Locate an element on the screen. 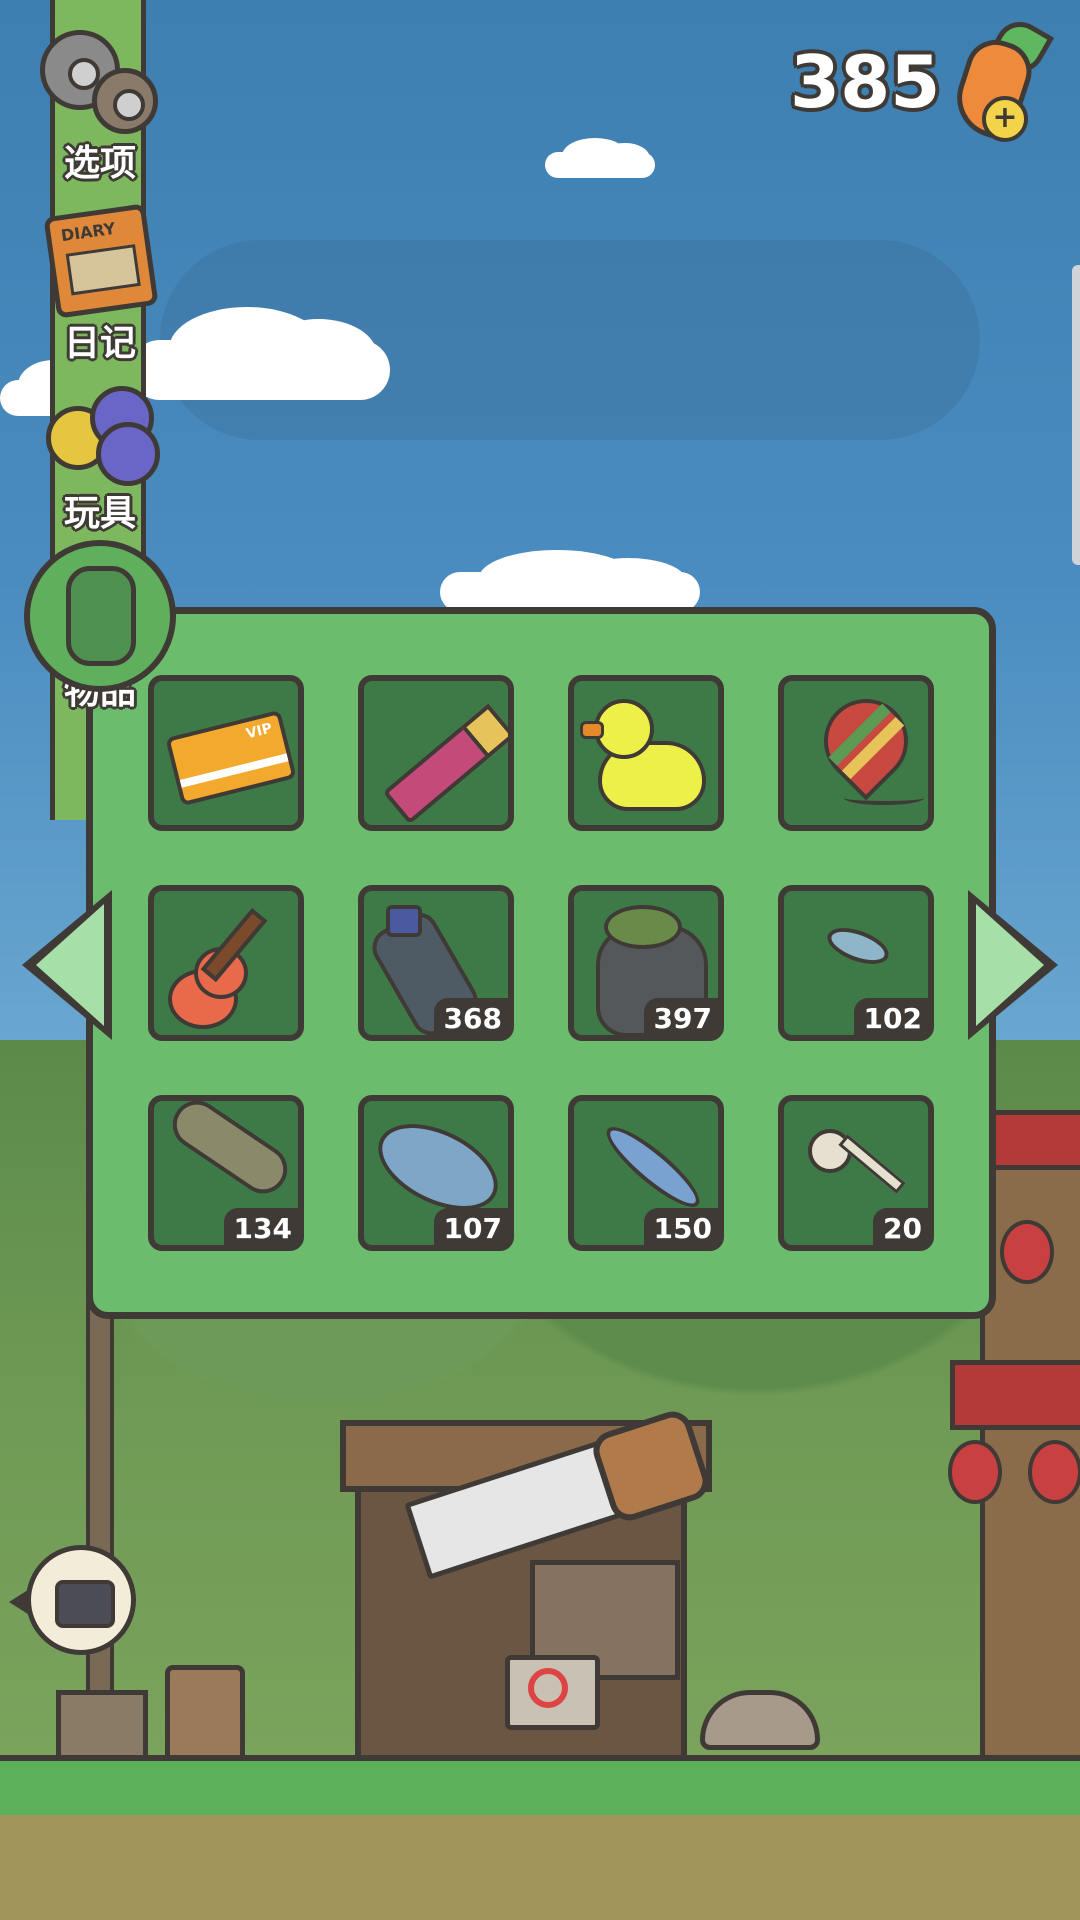  item-count: 20 is located at coordinates (900, 1226).